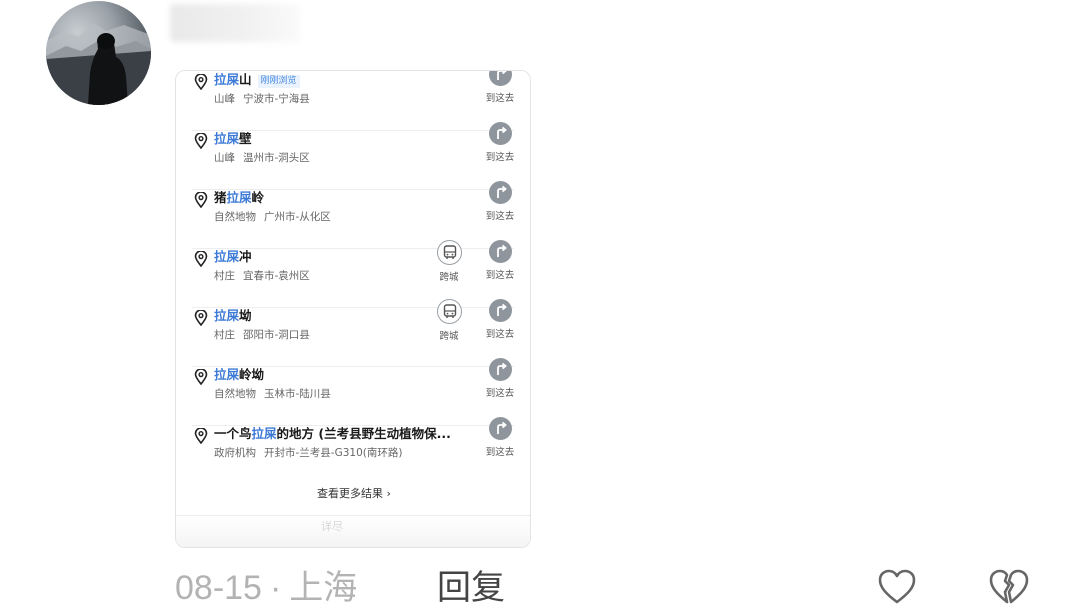 Image resolution: width=1088 pixels, height=610 pixels. Describe the element at coordinates (297, 394) in the screenshot. I see `result-location: 玉林市-陆川县` at that location.